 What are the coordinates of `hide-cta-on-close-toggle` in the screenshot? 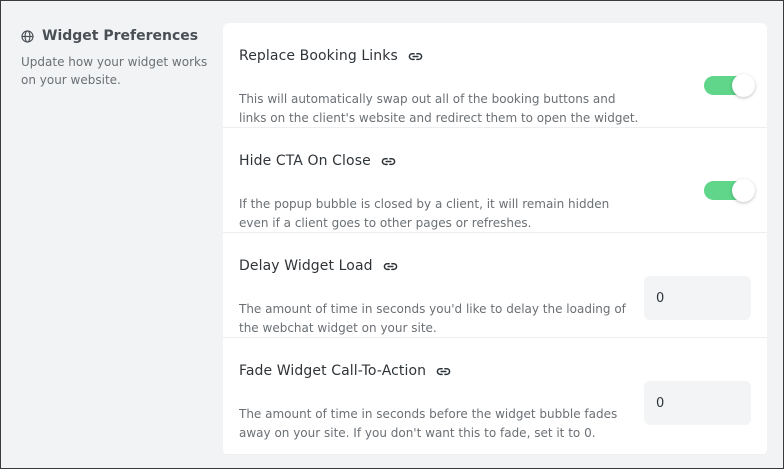 It's located at (729, 190).